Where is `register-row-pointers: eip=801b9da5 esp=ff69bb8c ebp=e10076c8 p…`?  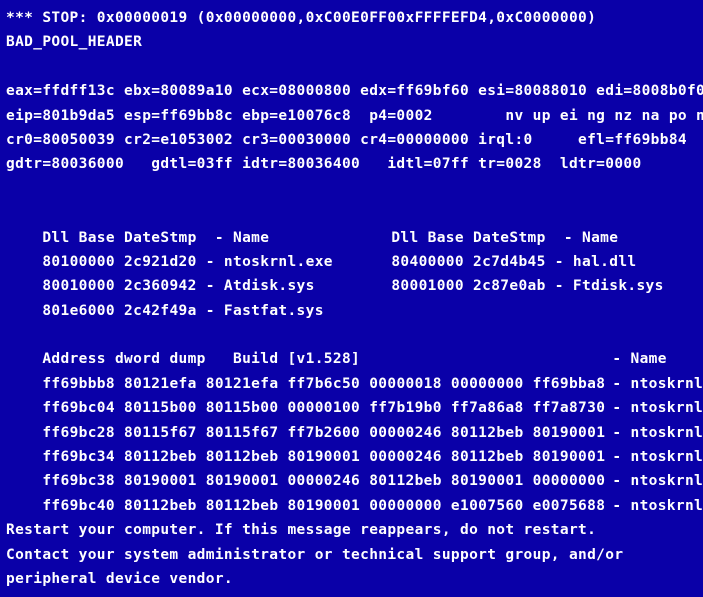
register-row-pointers: eip=801b9da5 esp=ff69bb8c ebp=e10076c8 p… is located at coordinates (354, 115).